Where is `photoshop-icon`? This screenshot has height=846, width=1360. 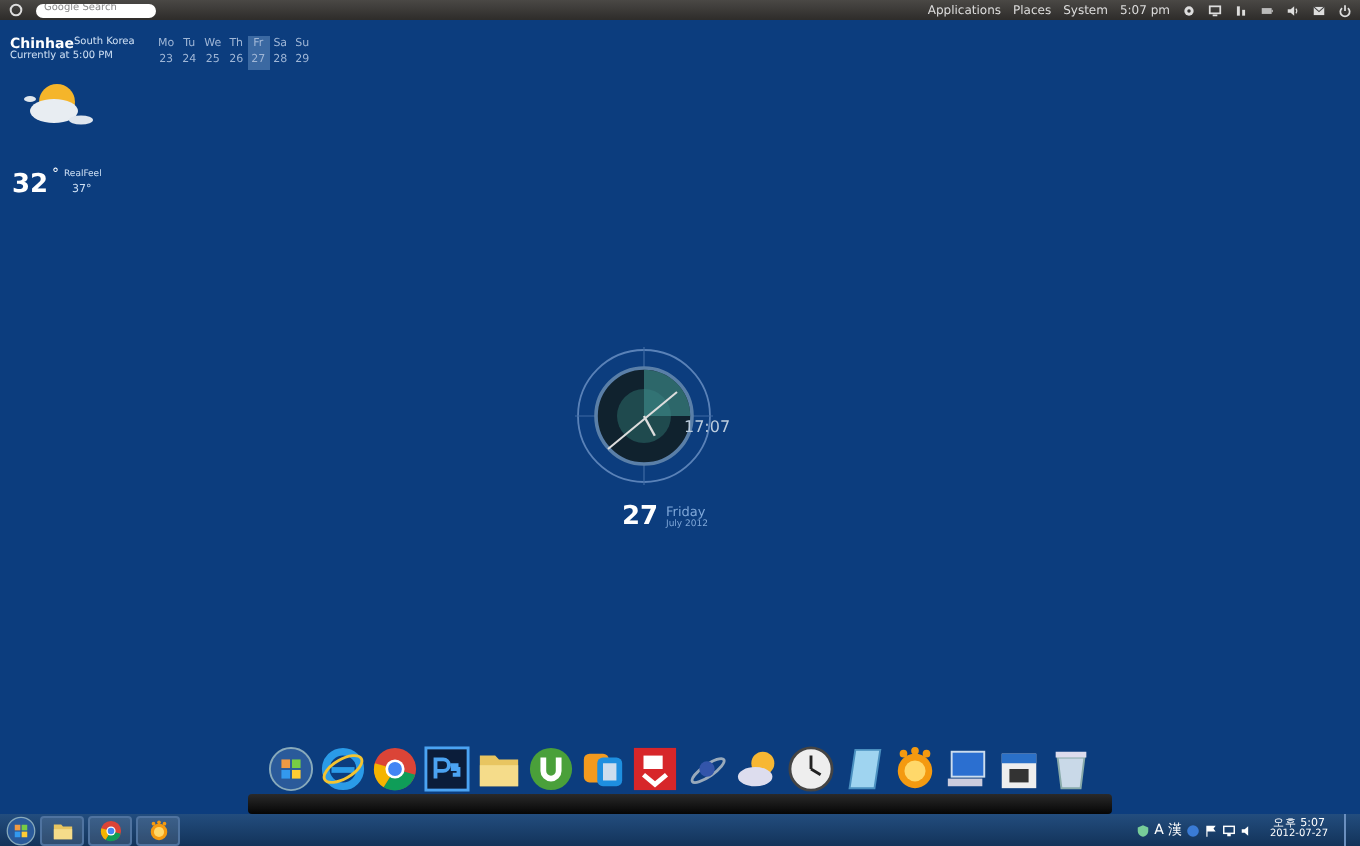 photoshop-icon is located at coordinates (447, 769).